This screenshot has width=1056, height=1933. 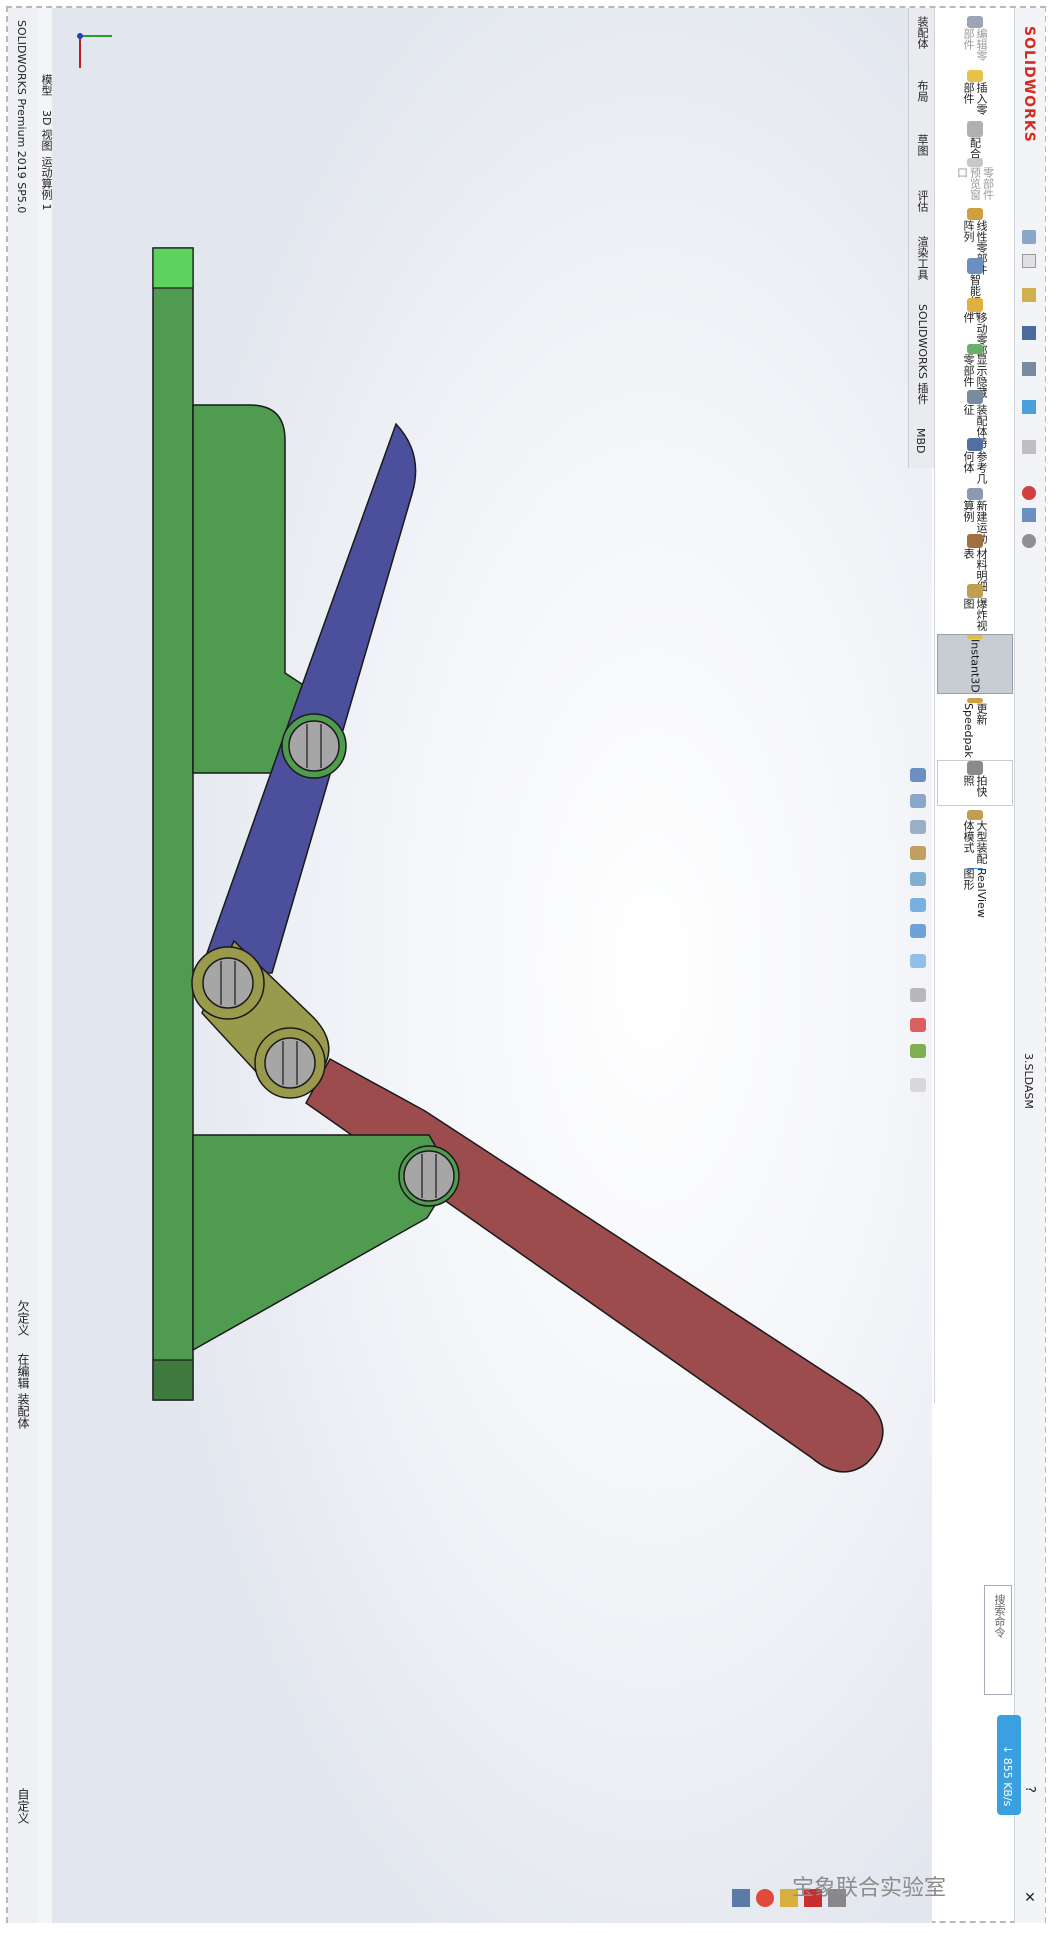 I want to click on taskbar-chrome-icon, so click(x=765, y=1898).